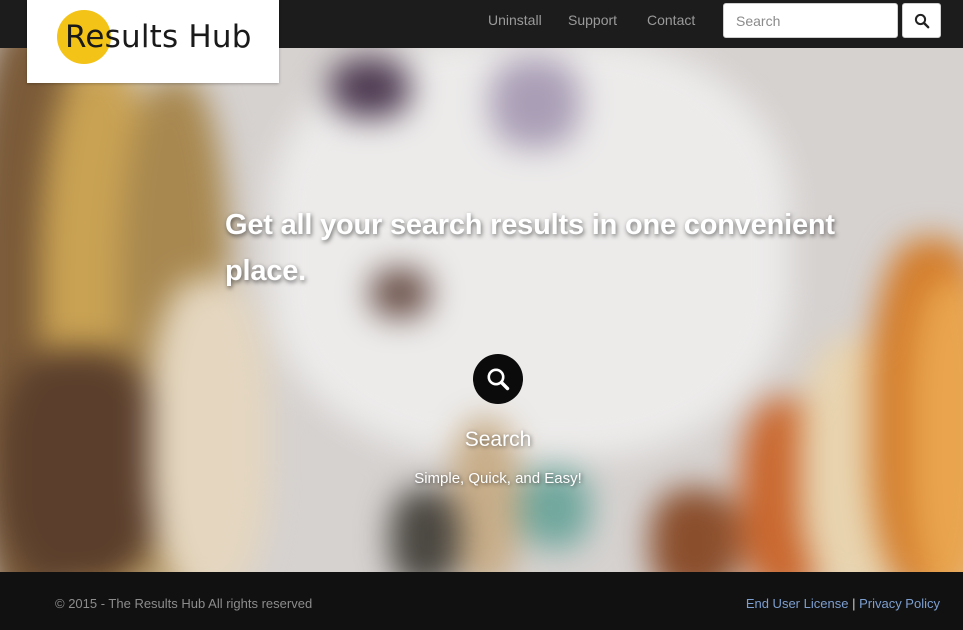 The height and width of the screenshot is (630, 963). I want to click on nav-link-contact: Contact, so click(671, 20).